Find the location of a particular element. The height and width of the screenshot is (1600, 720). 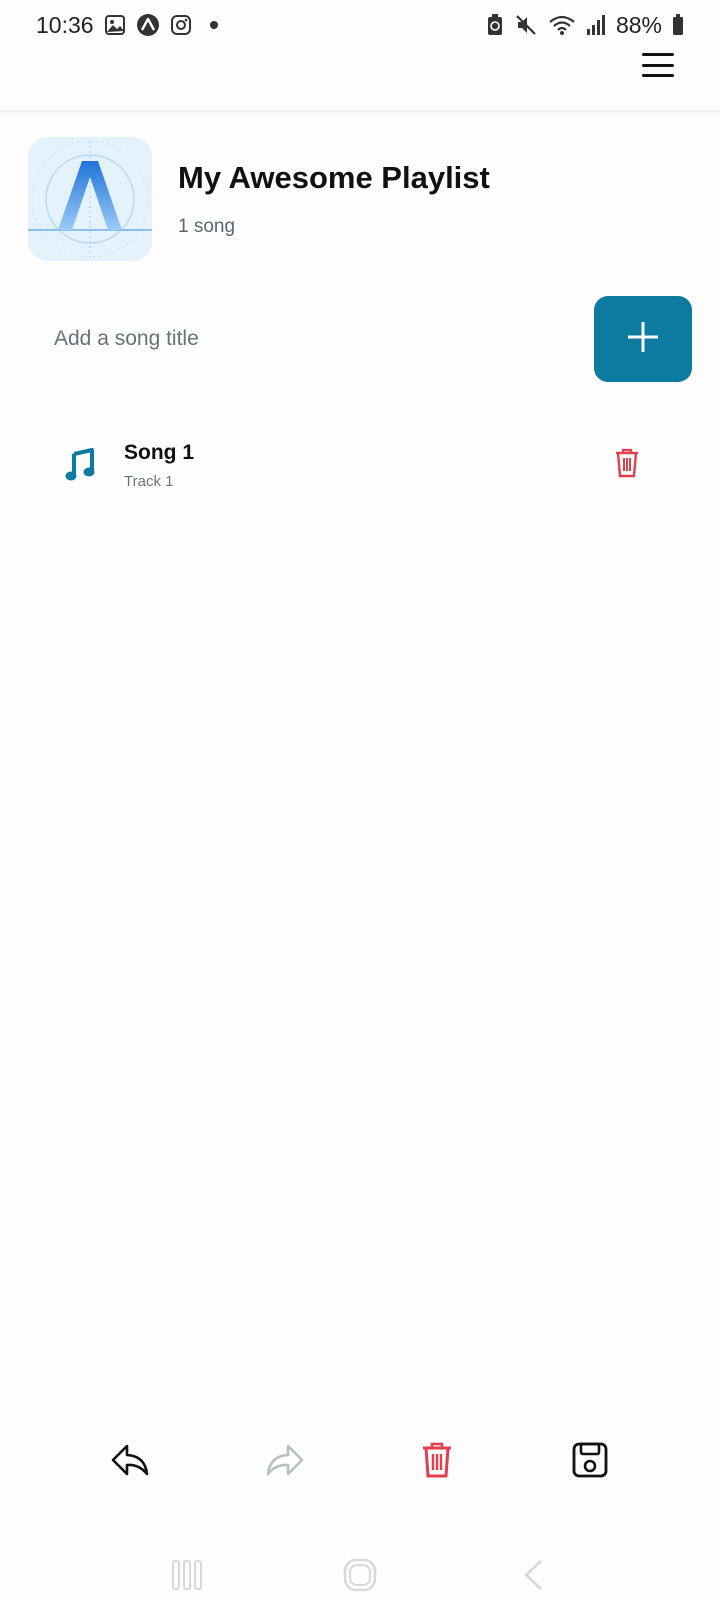

status-time: 10:36 is located at coordinates (65, 24).